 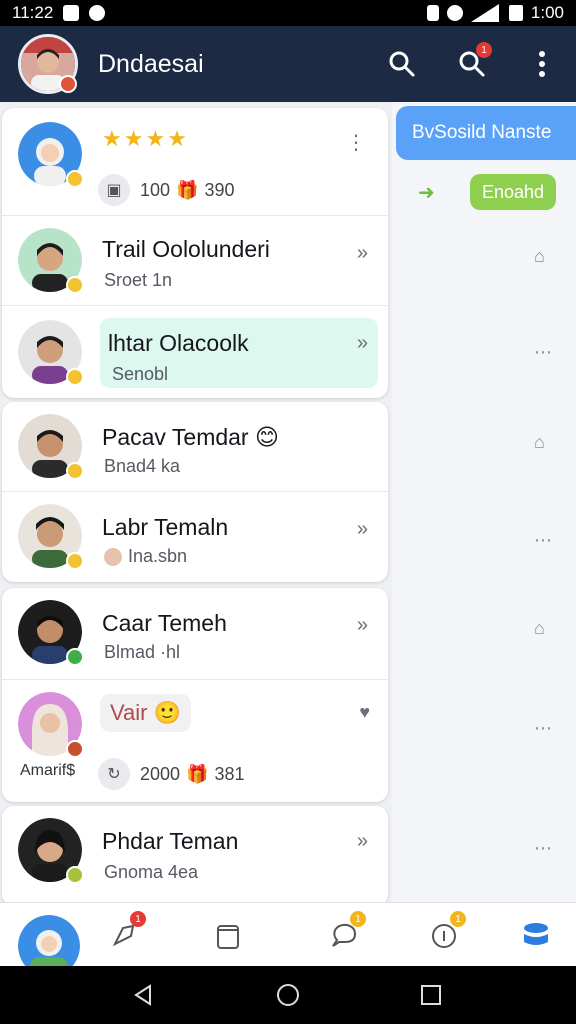 I want to click on signal-icon, so click(x=484, y=13).